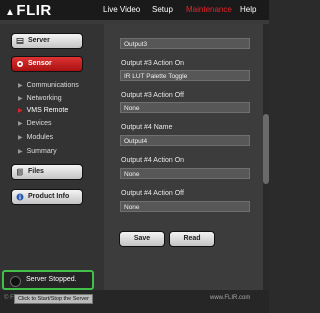 The width and height of the screenshot is (320, 313). What do you see at coordinates (48, 85) in the screenshot?
I see `sidebar-item-communications: ▶ Communications` at bounding box center [48, 85].